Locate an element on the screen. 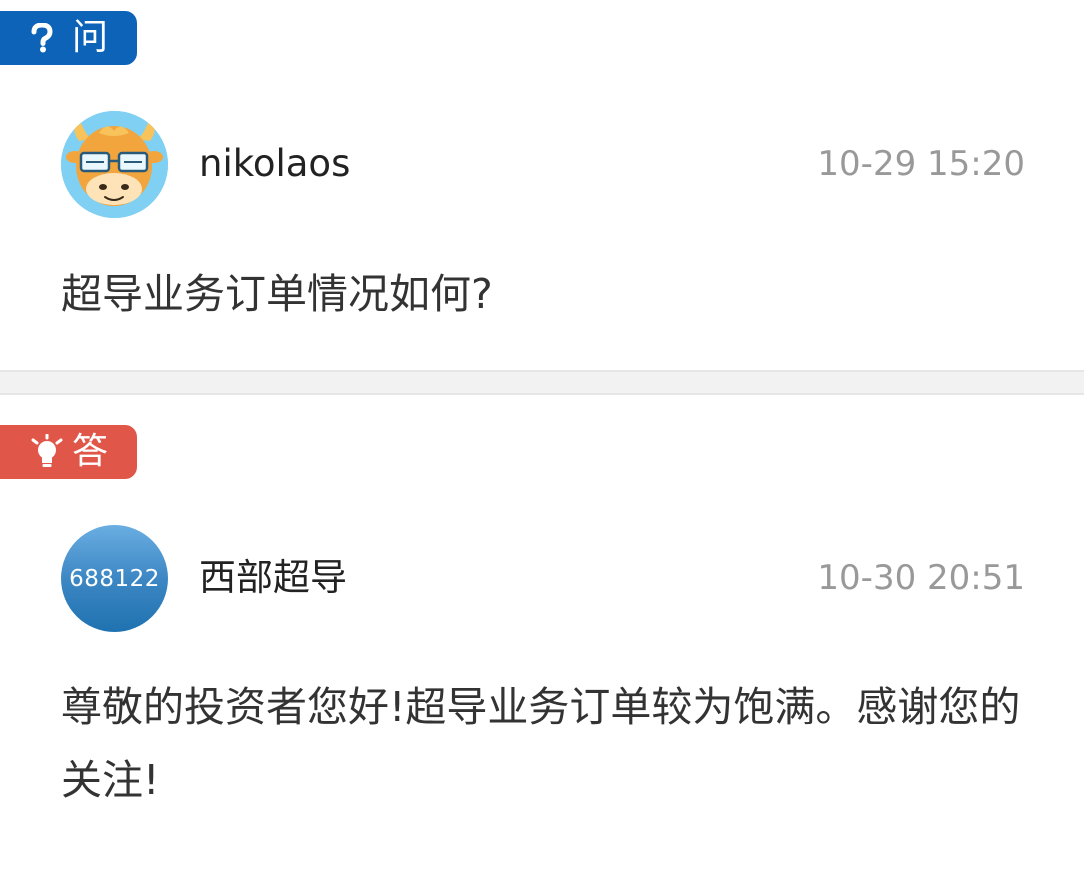  answer-badge-label: 答 is located at coordinates (90, 451).